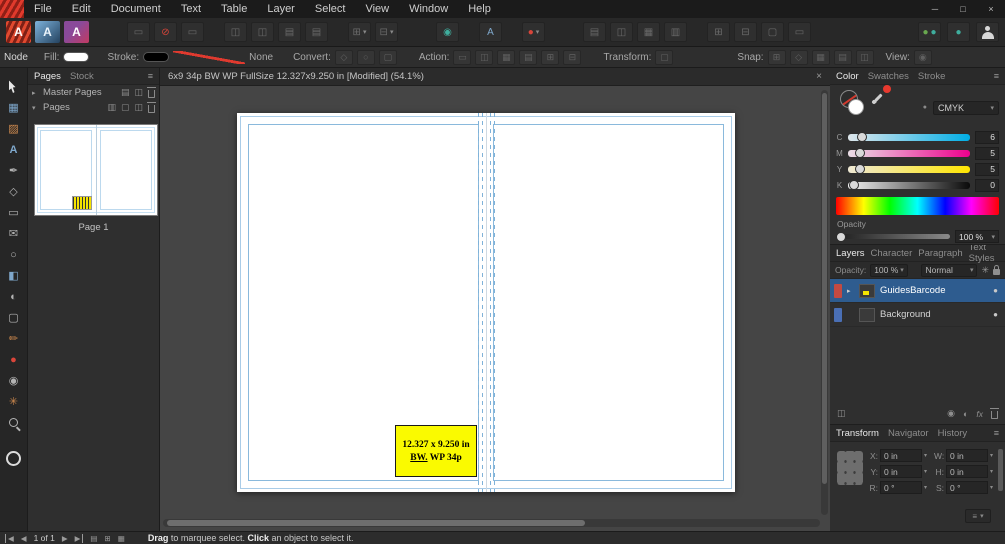 This screenshot has height=544, width=1005. Describe the element at coordinates (745, 32) in the screenshot. I see `distribute-button-2: ⊟` at that location.